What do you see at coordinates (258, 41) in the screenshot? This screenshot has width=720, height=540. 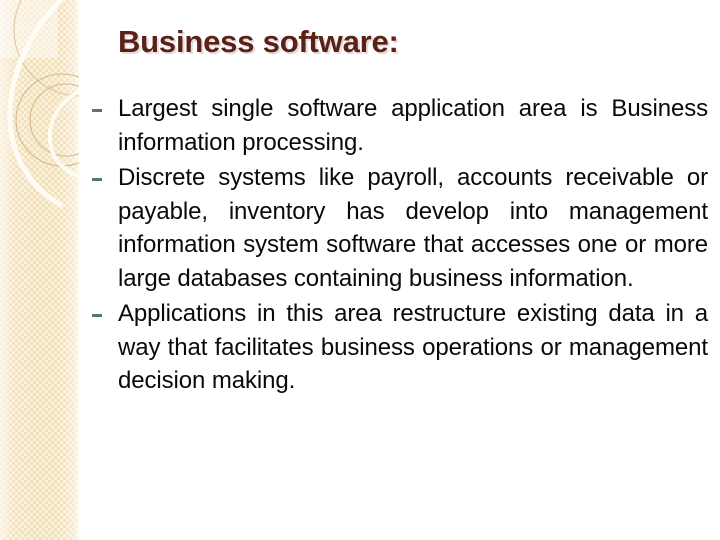 I see `slide-title: Business software:` at bounding box center [258, 41].